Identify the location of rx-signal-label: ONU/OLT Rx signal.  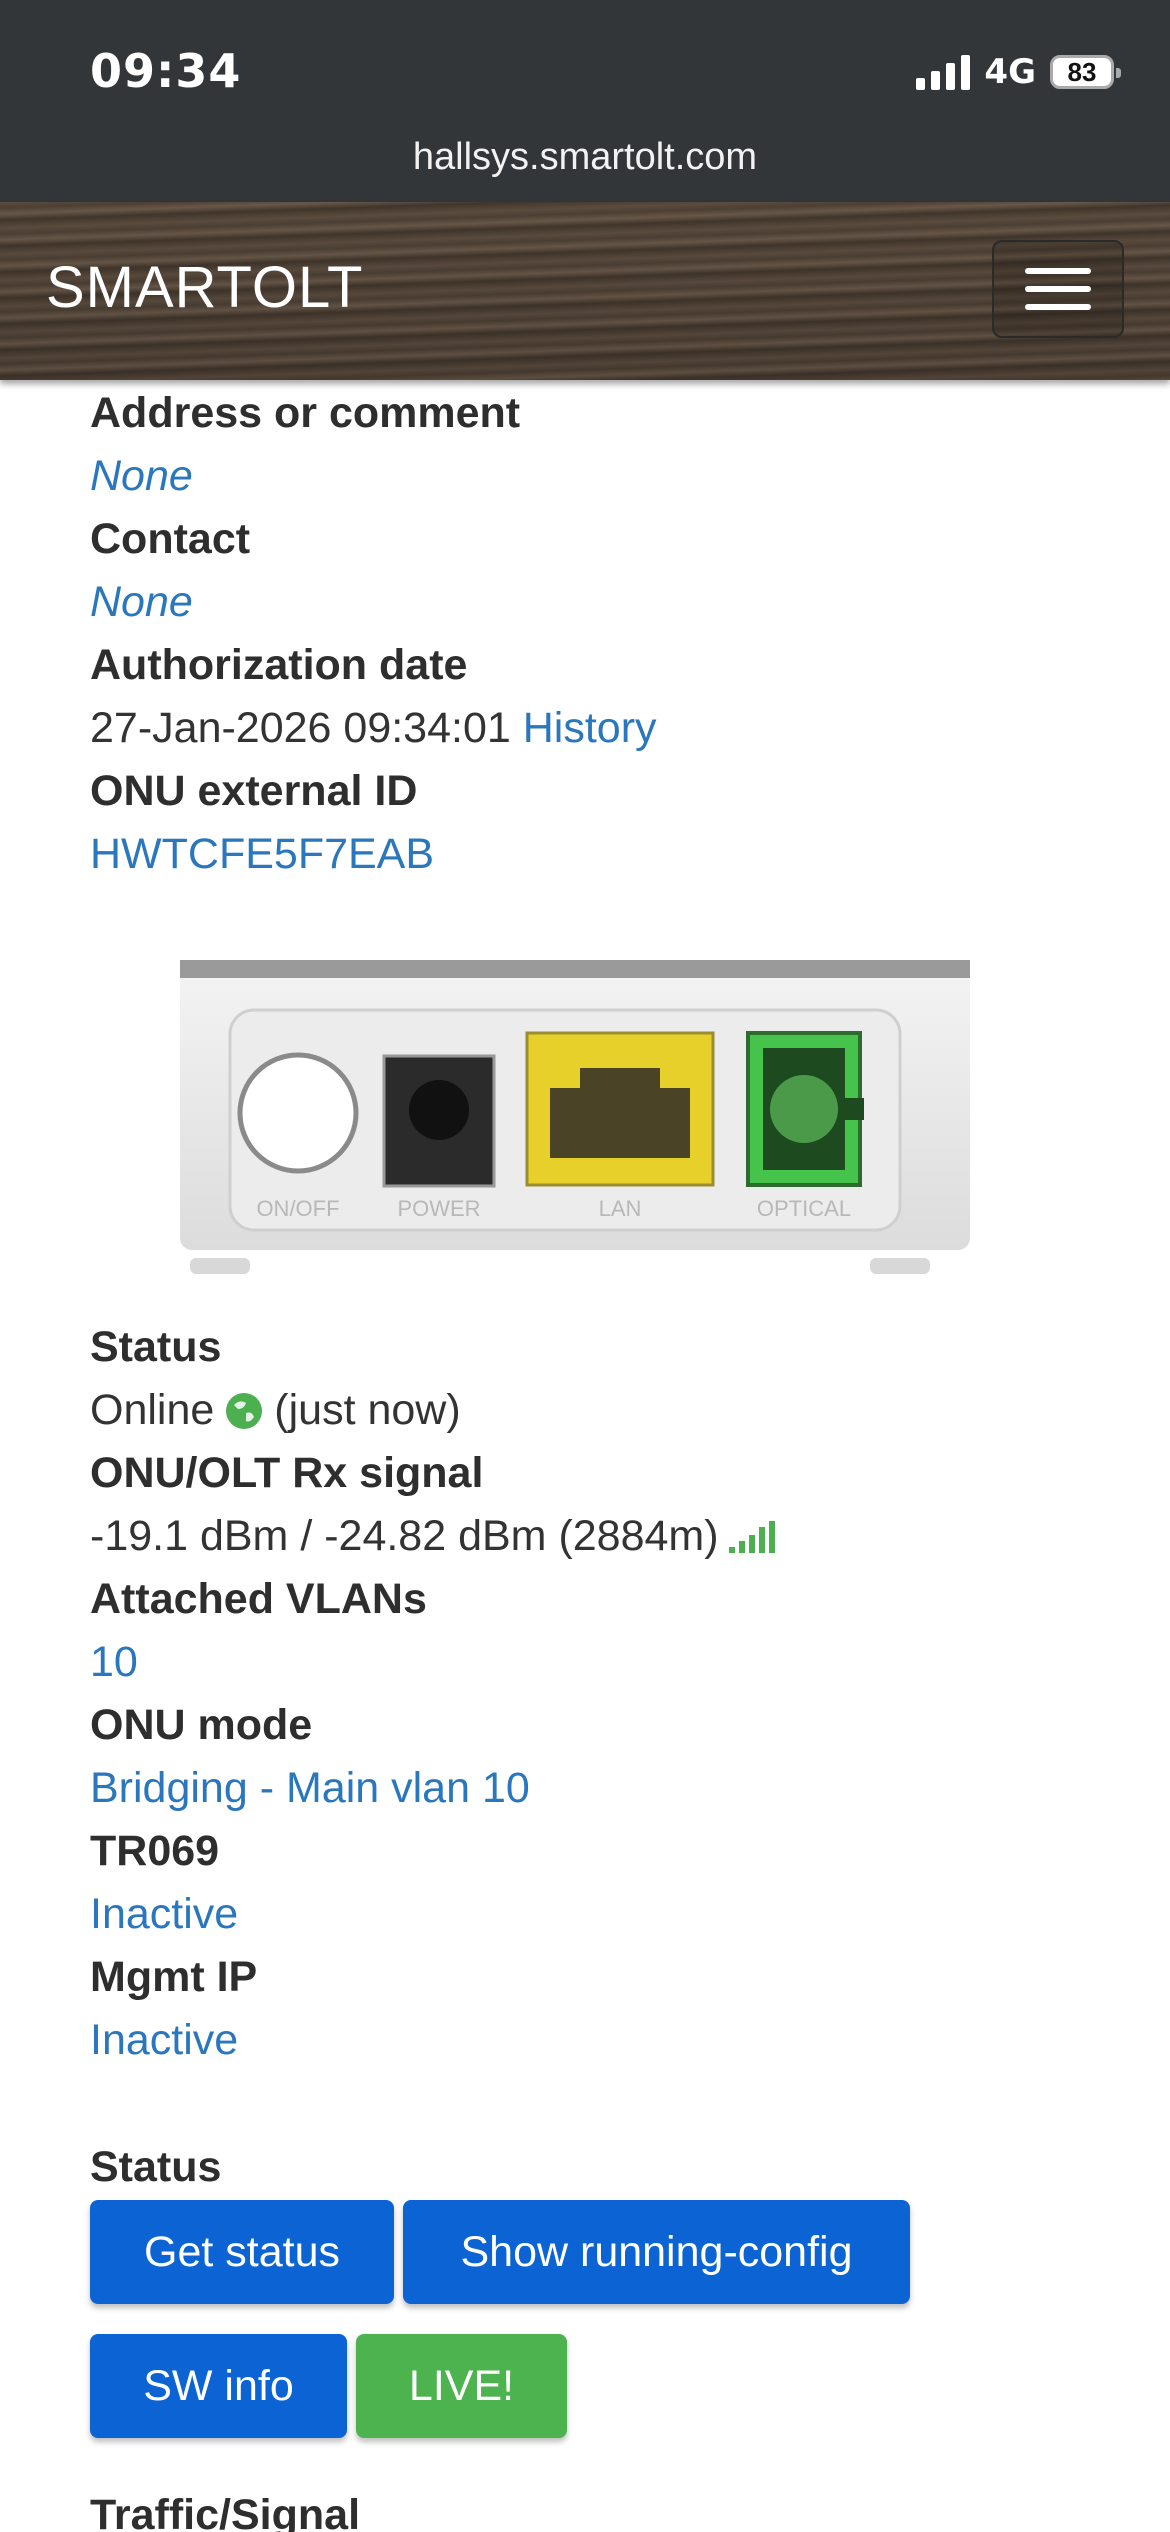
(287, 1473).